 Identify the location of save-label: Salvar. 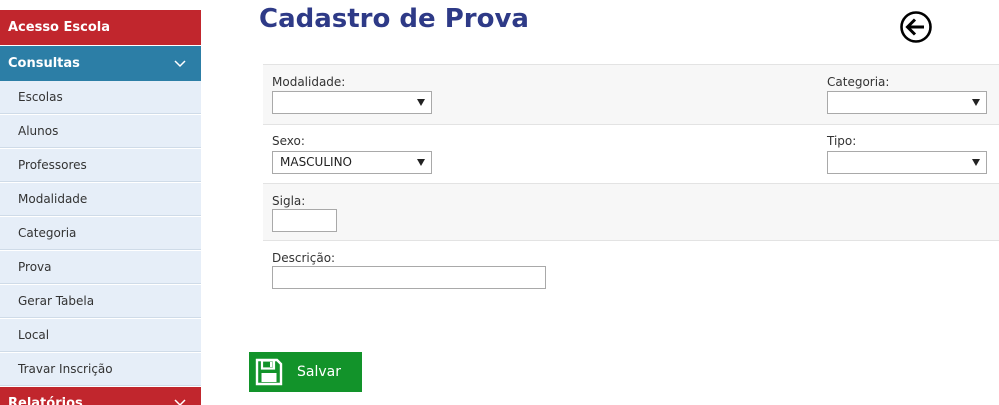
(319, 372).